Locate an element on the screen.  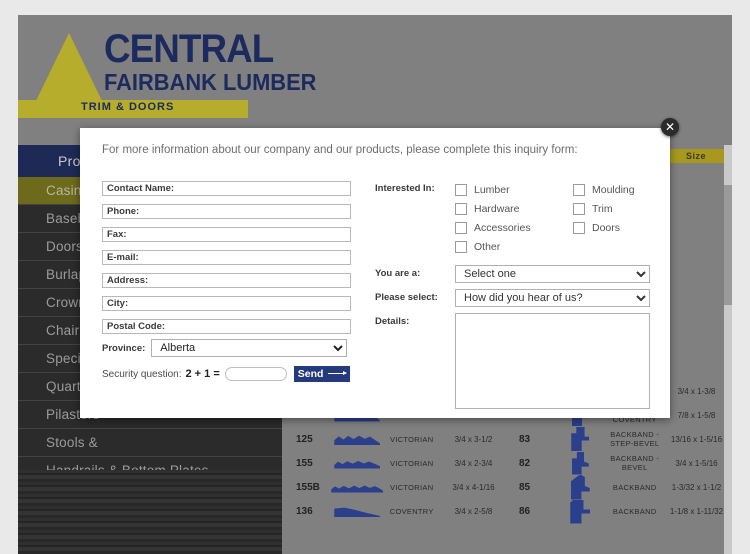
security-answer-input is located at coordinates (255, 374).